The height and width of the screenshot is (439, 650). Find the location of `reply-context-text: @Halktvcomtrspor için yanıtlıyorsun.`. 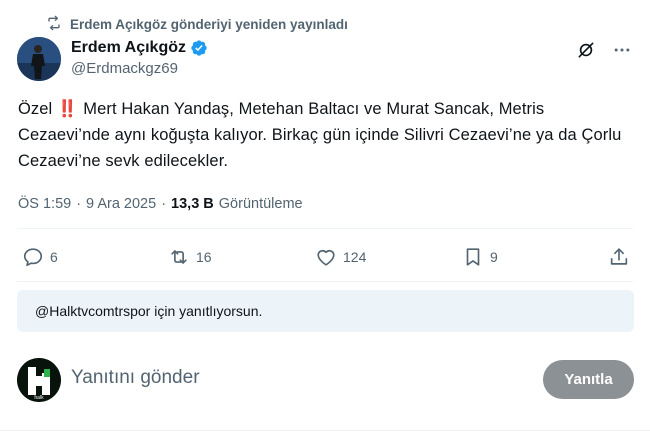

reply-context-text: @Halktvcomtrspor için yanıtlıyorsun. is located at coordinates (148, 311).